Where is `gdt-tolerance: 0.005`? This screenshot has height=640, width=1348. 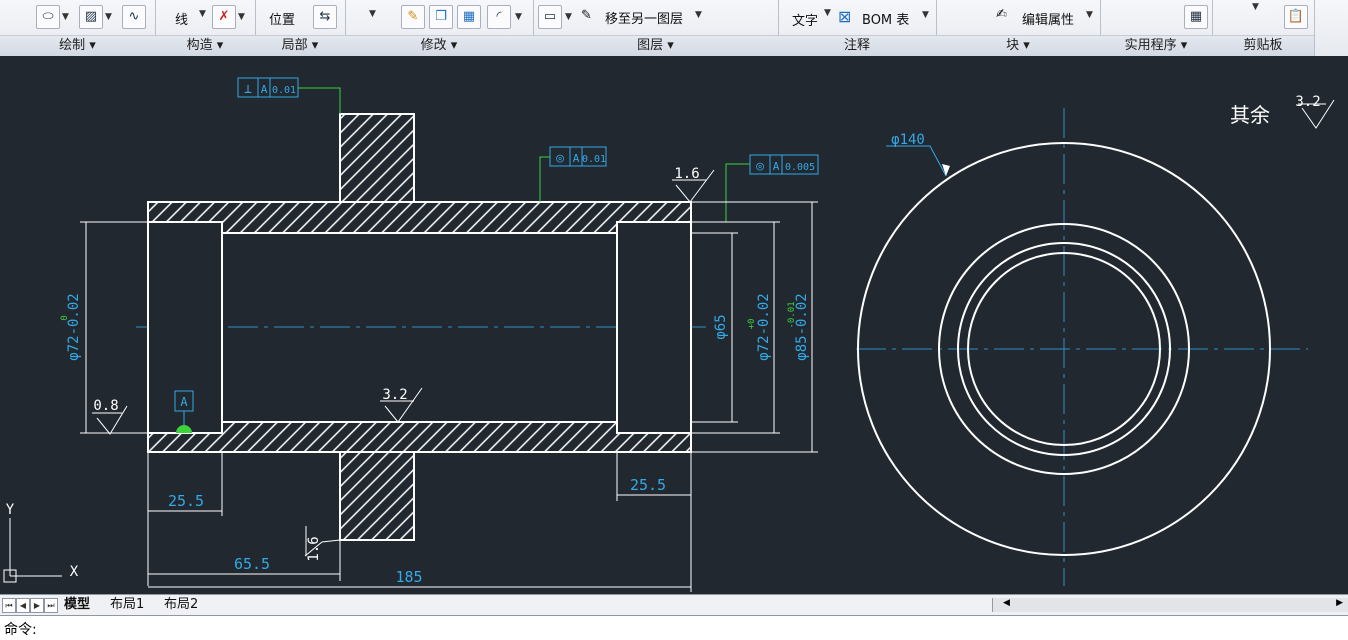 gdt-tolerance: 0.005 is located at coordinates (800, 167).